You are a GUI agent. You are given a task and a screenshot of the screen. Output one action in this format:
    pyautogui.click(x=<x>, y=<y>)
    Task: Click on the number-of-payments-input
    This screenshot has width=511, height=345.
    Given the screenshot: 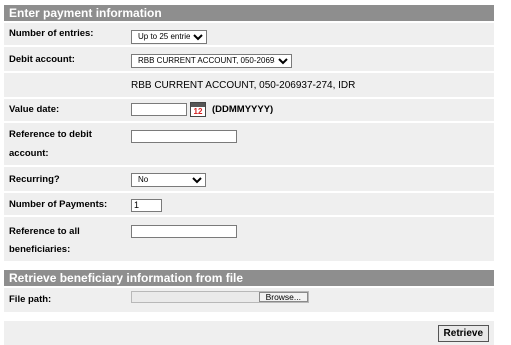 What is the action you would take?
    pyautogui.click(x=146, y=205)
    